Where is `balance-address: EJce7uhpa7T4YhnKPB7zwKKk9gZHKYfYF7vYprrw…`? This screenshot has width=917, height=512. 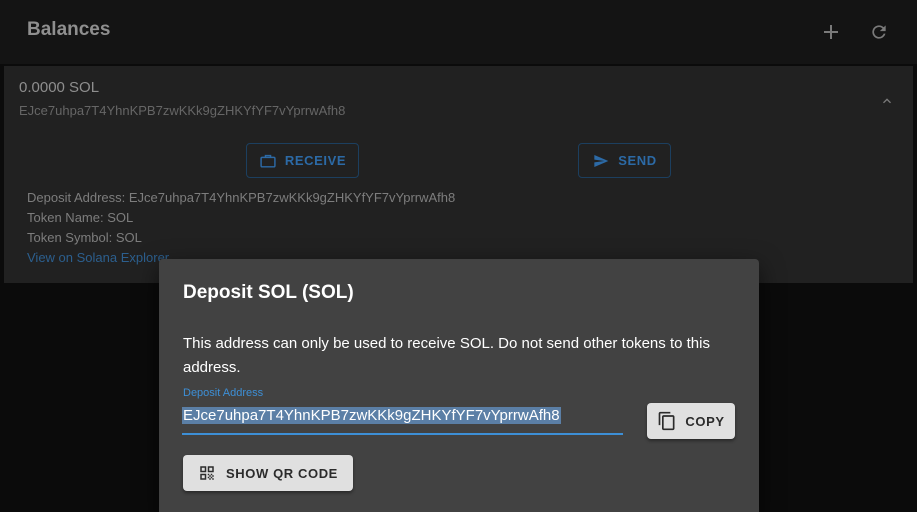 balance-address: EJce7uhpa7T4YhnKPB7zwKKk9gZHKYfYF7vYprrw… is located at coordinates (182, 110).